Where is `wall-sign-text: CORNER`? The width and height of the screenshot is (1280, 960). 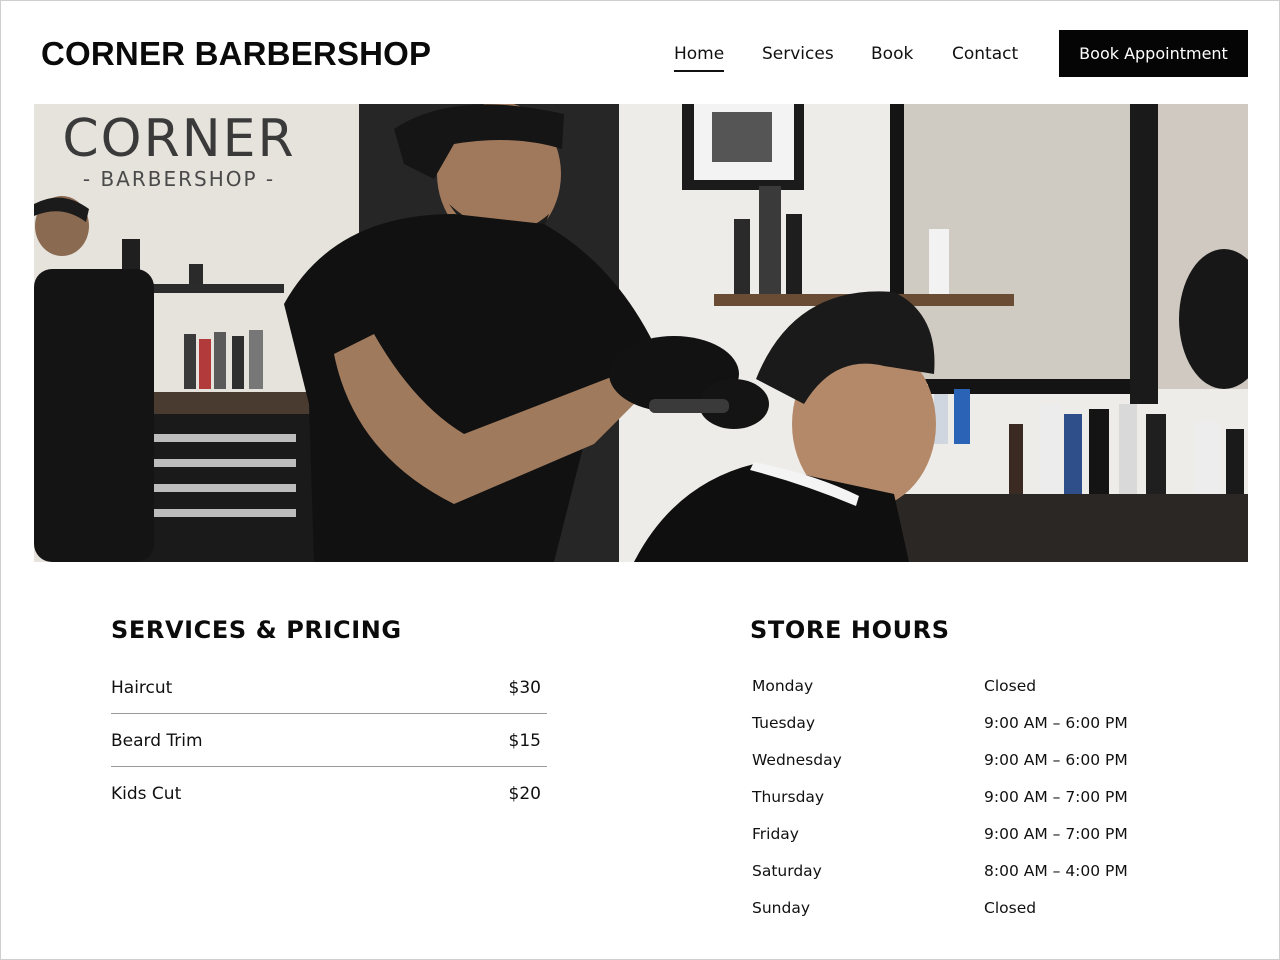 wall-sign-text: CORNER is located at coordinates (178, 139).